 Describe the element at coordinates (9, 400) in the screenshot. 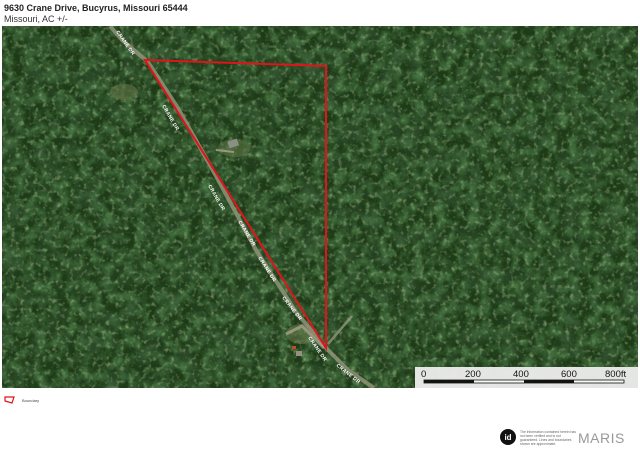

I see `boundary-legend-swatch` at that location.